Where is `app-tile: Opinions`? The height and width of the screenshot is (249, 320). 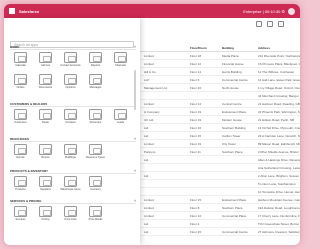 app-tile: Opinions is located at coordinates (70, 83).